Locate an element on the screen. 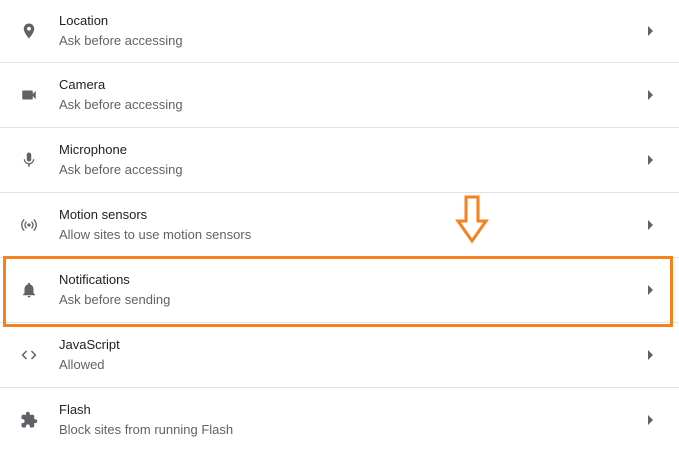  settings-item-title: Camera is located at coordinates (82, 84).